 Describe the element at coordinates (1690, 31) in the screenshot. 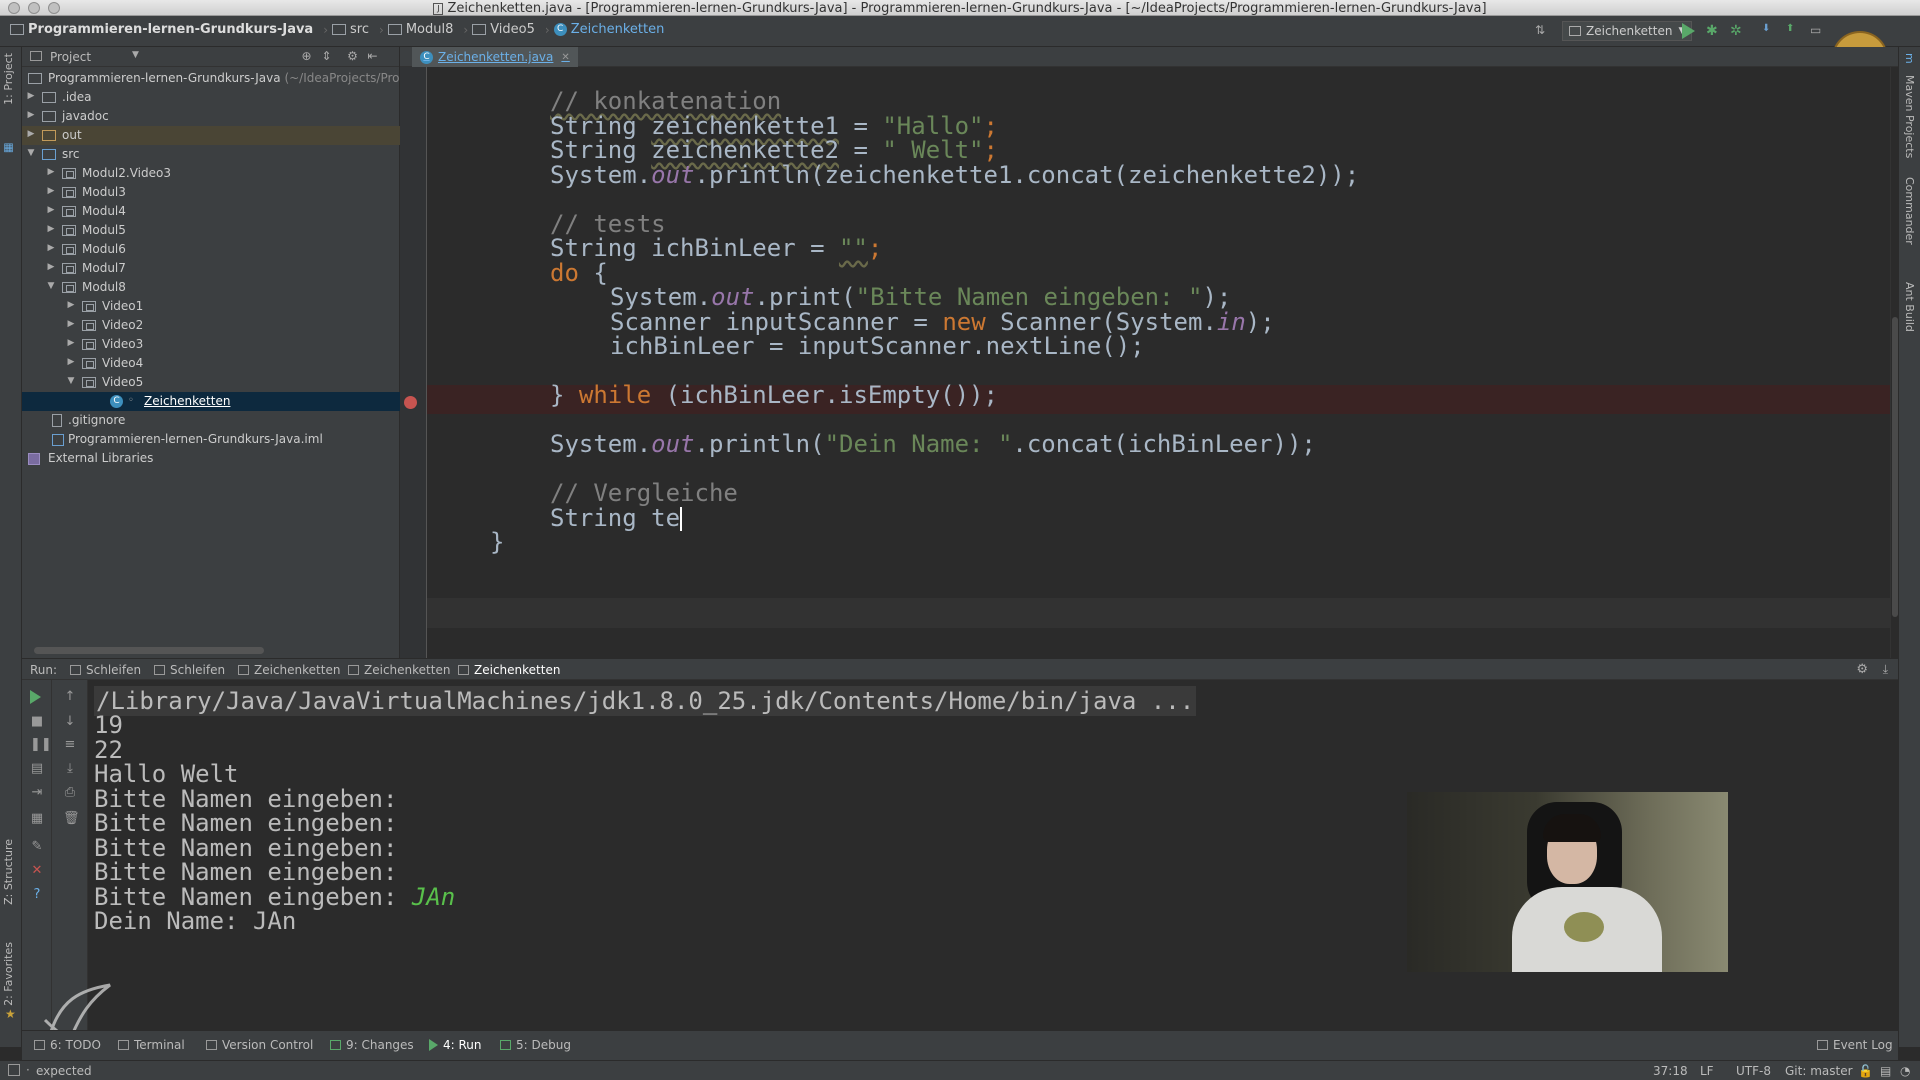

I see `run-button` at that location.